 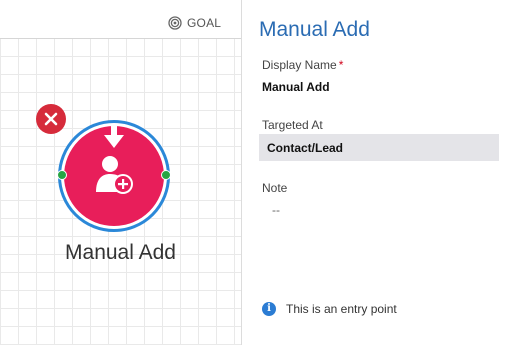 I want to click on display-name-field: Manual Add, so click(x=296, y=87).